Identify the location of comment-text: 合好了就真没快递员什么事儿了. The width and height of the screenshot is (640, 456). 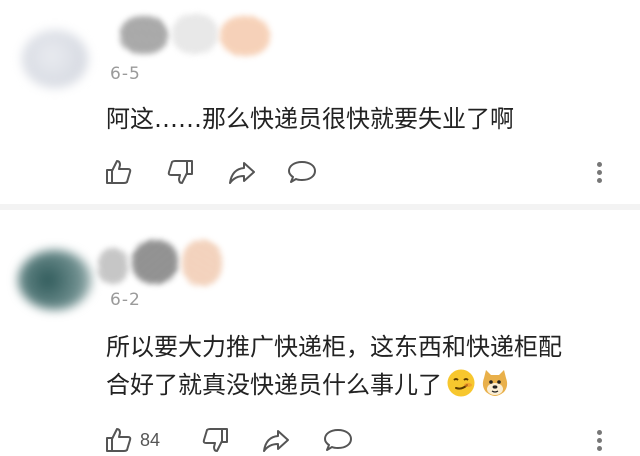
(308, 385).